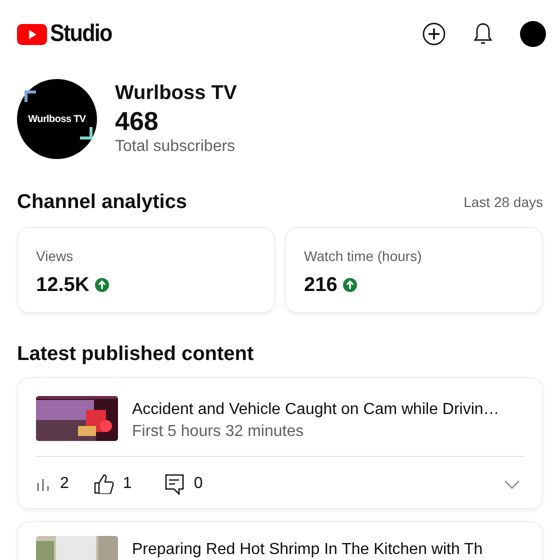 The height and width of the screenshot is (560, 560). Describe the element at coordinates (512, 484) in the screenshot. I see `expand-icon` at that location.